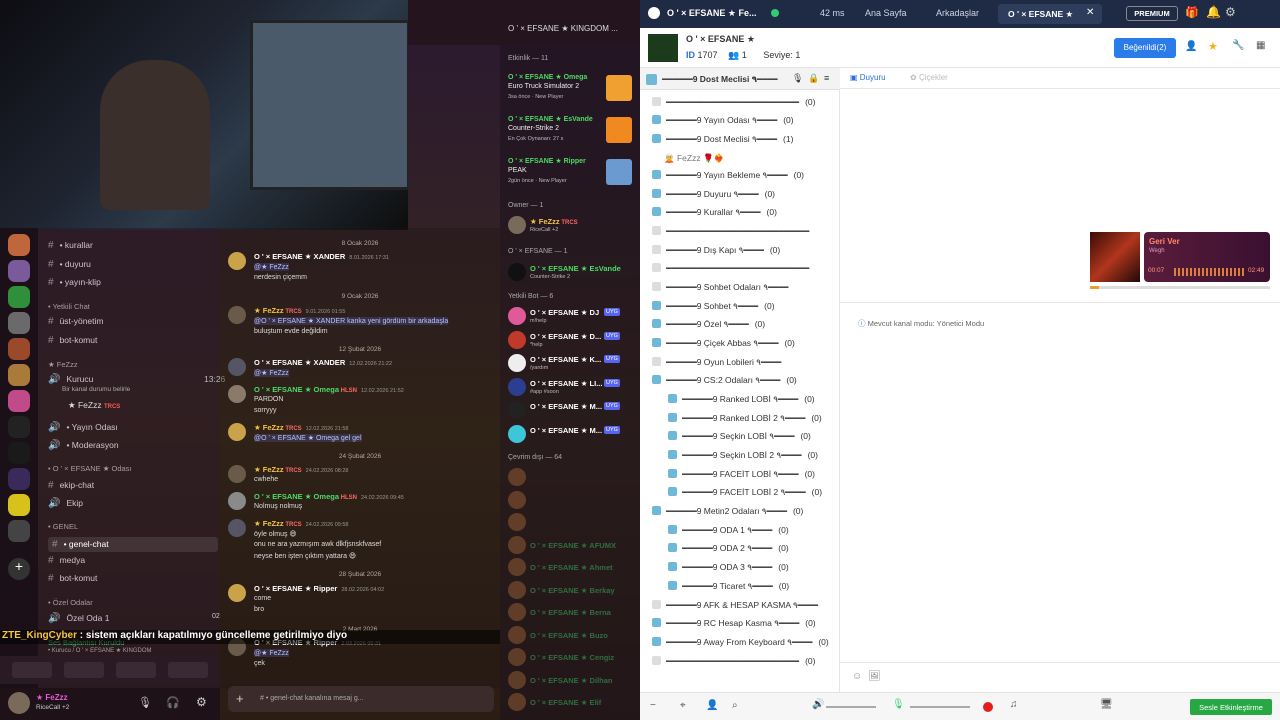  What do you see at coordinates (743, 455) in the screenshot?
I see `channel-node: ━━━━━━9 Seçkin LOBİ 2 ٩━━━━ (0)` at bounding box center [743, 455].